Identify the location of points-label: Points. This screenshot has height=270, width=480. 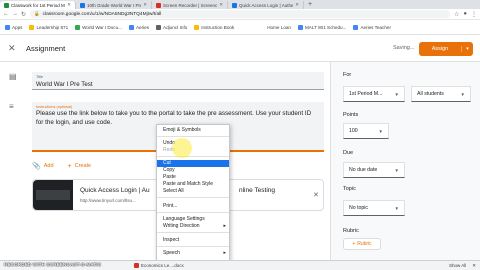
(351, 115).